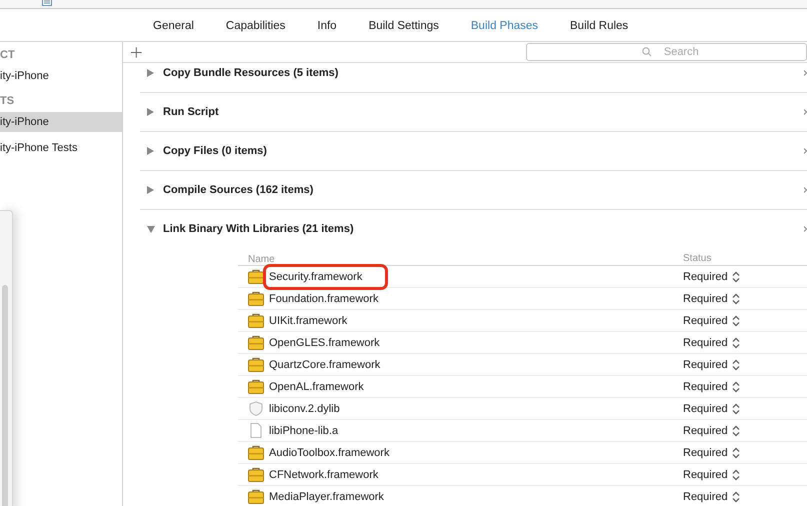  What do you see at coordinates (324, 299) in the screenshot?
I see `library-name: Foundation.framework` at bounding box center [324, 299].